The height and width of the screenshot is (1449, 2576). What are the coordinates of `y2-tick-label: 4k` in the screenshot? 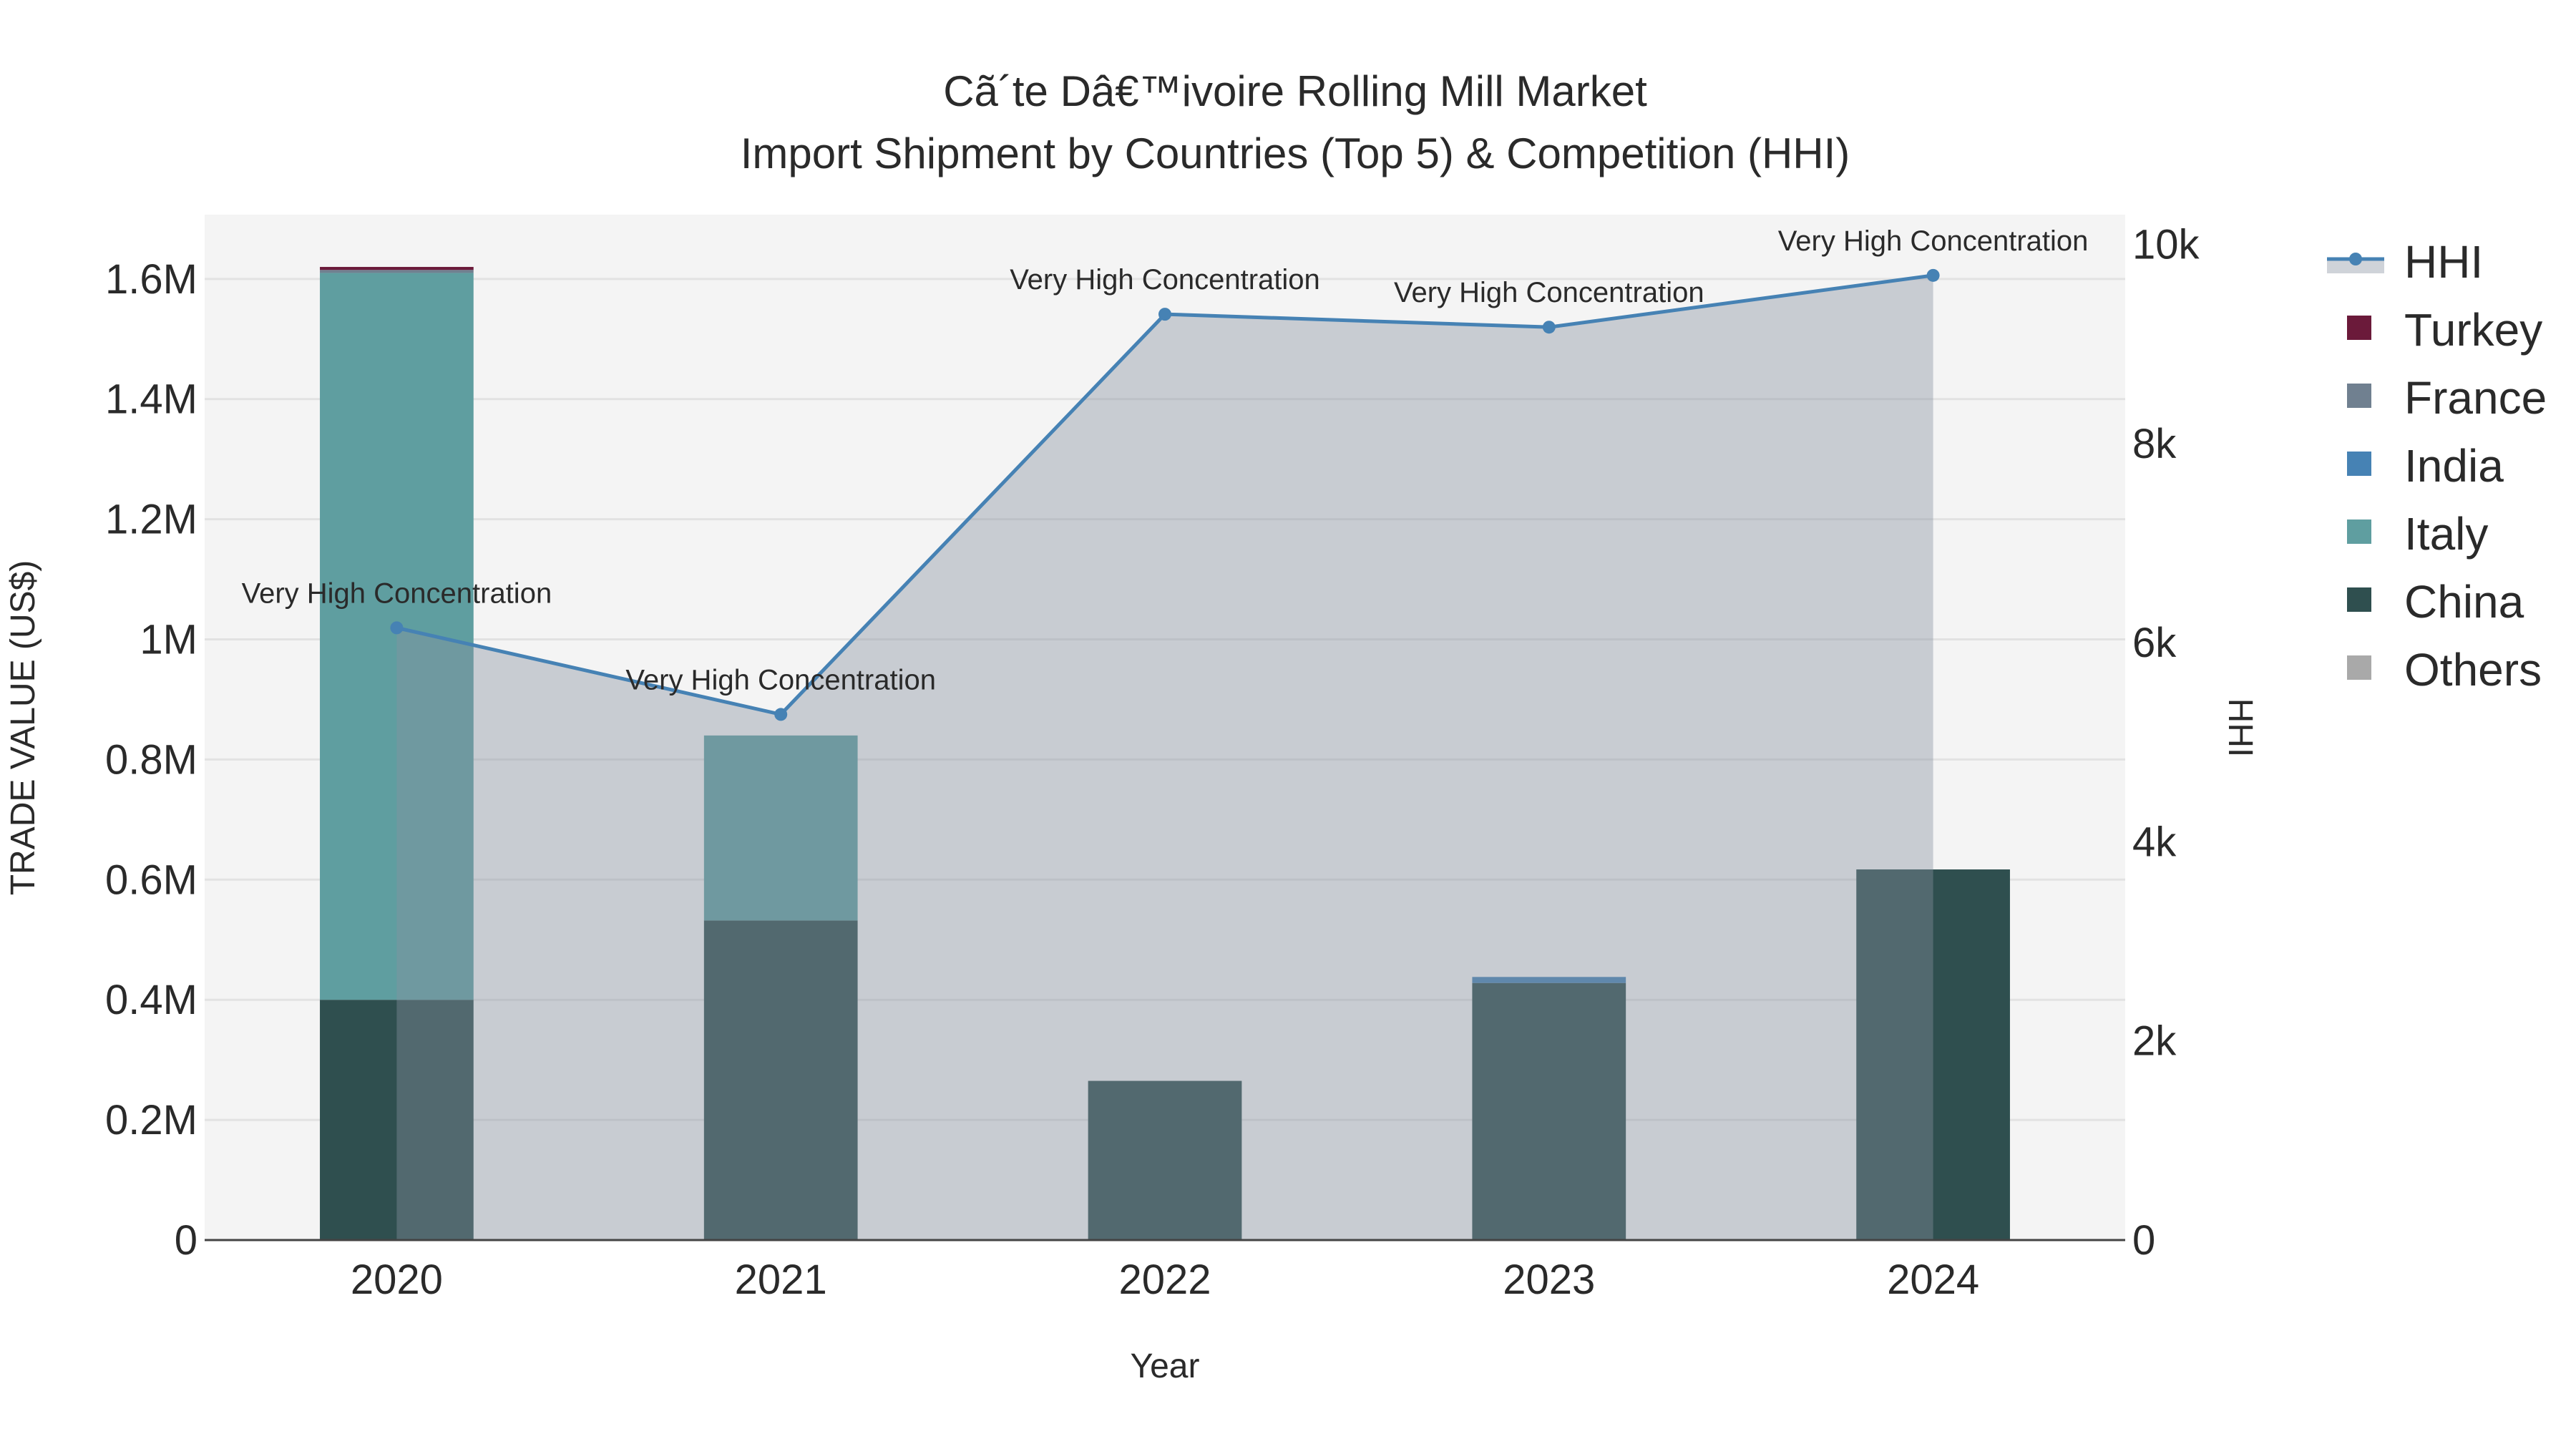 It's located at (2154, 842).